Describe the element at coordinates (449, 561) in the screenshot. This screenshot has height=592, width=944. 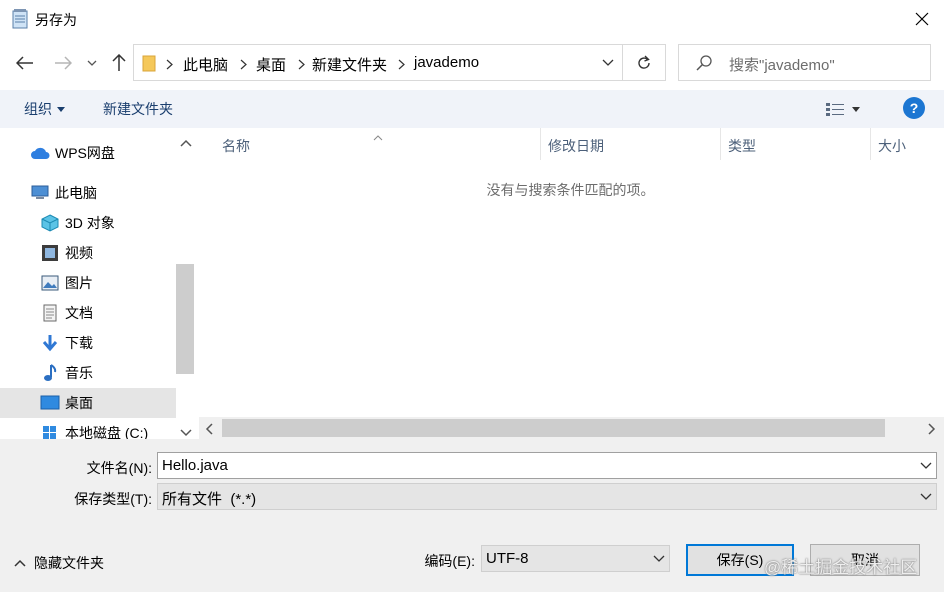
I see `encoding-label: 编码(E):` at that location.